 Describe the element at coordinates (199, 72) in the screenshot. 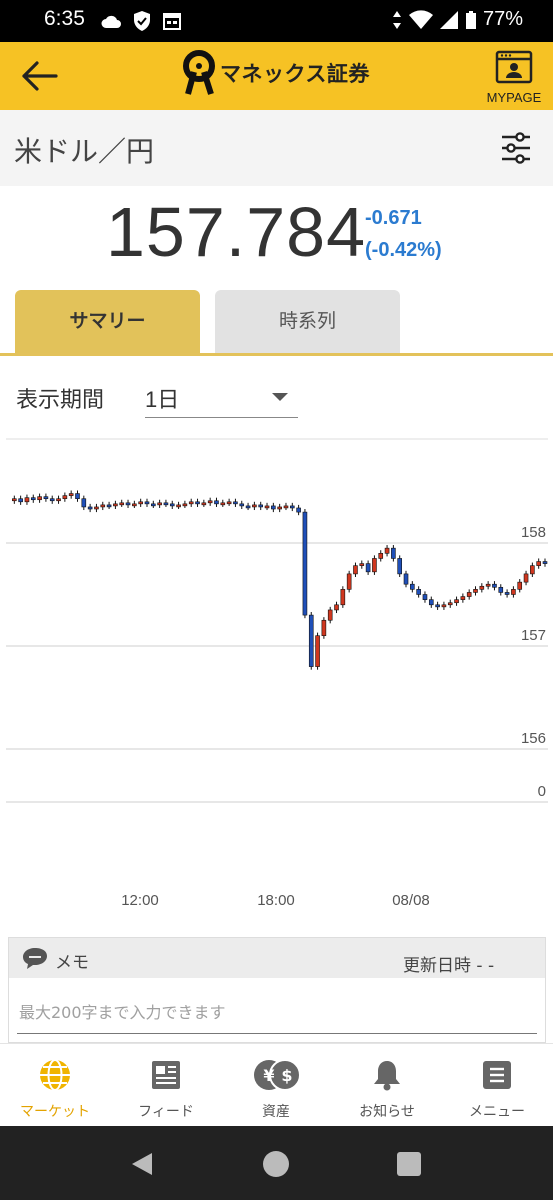

I see `monex-mascot-icon` at that location.